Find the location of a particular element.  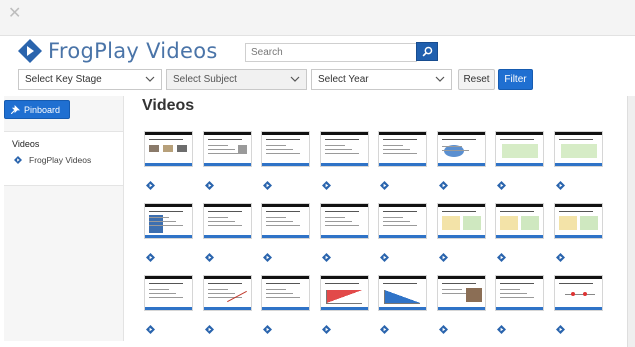

year-select: Select Year is located at coordinates (381, 79).